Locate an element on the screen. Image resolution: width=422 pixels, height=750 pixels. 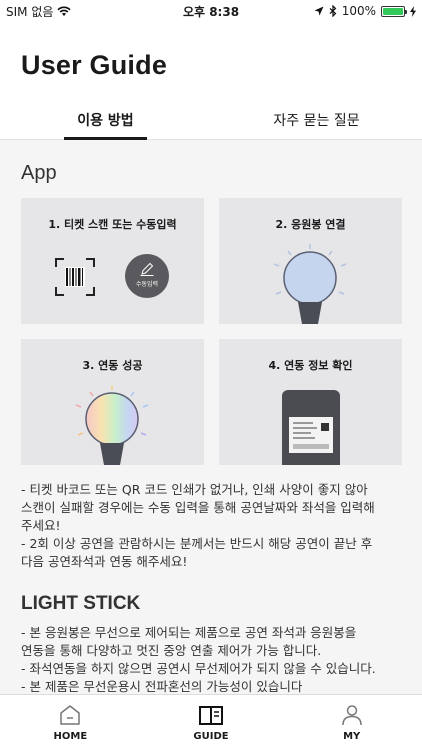
guide-card-success: 3. 연동 성공 is located at coordinates (112, 402).